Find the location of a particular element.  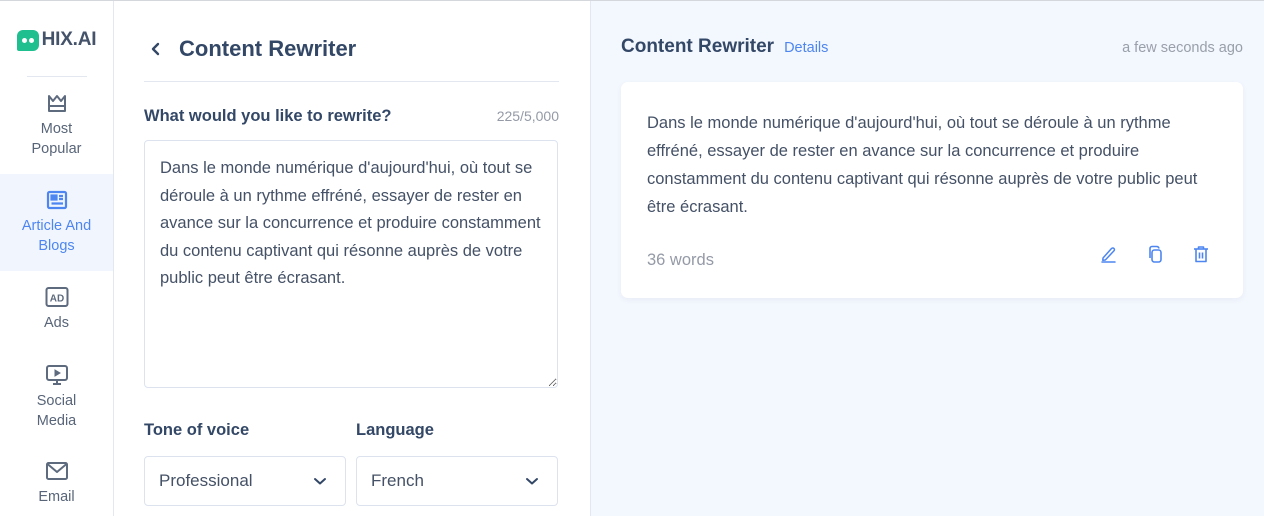

sidebar-item-label: Most Popular is located at coordinates (56, 139).